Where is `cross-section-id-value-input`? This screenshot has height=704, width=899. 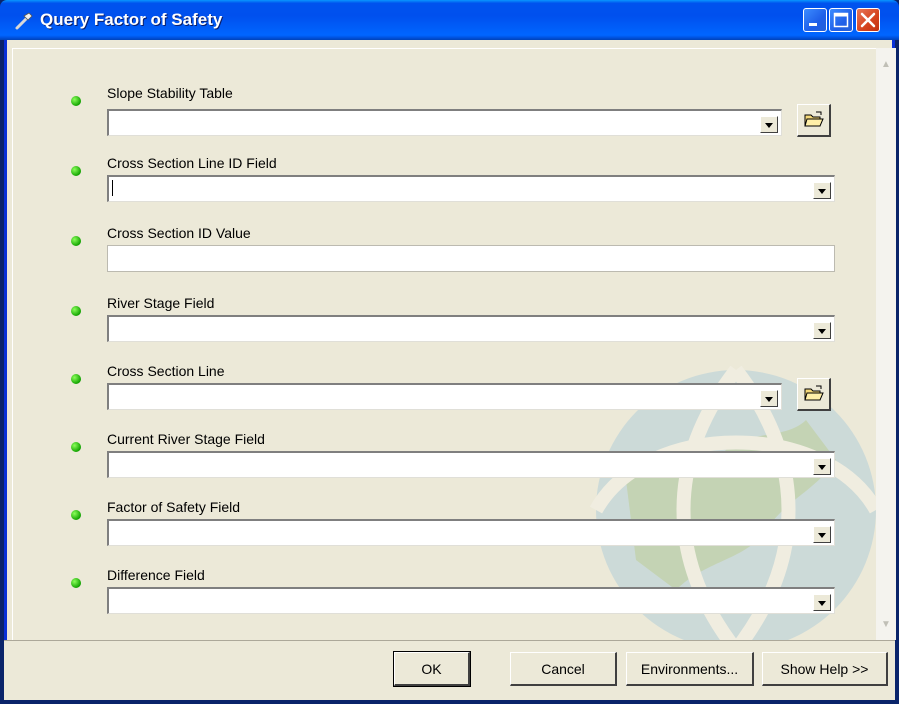
cross-section-id-value-input is located at coordinates (471, 258).